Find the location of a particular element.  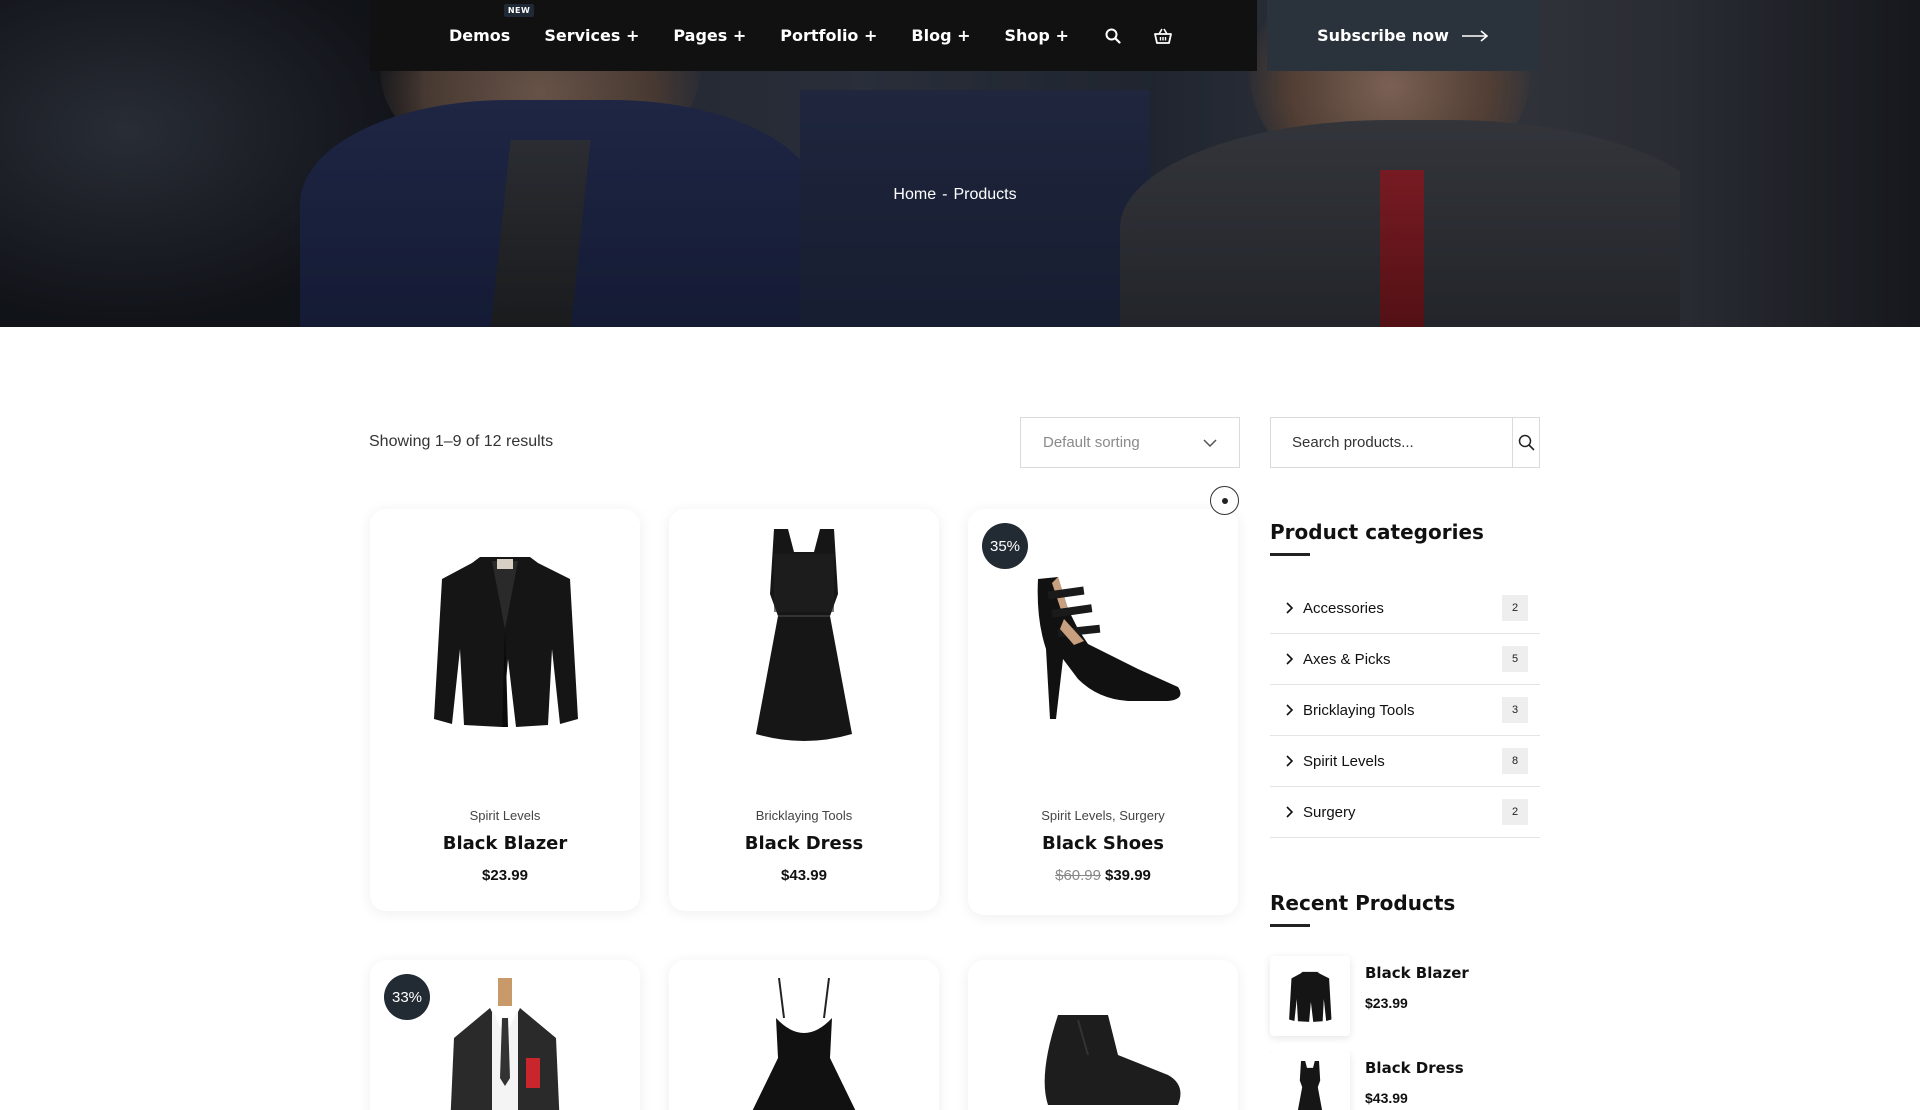

recent-product-name: Black Dress is located at coordinates (1414, 1068).